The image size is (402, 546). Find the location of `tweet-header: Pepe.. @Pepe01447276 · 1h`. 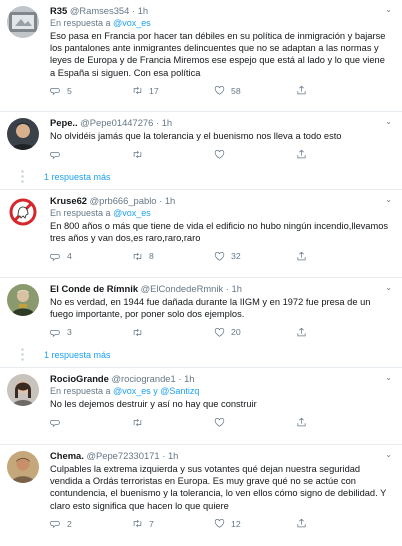

tweet-header: Pepe.. @Pepe01447276 · 1h is located at coordinates (111, 122).